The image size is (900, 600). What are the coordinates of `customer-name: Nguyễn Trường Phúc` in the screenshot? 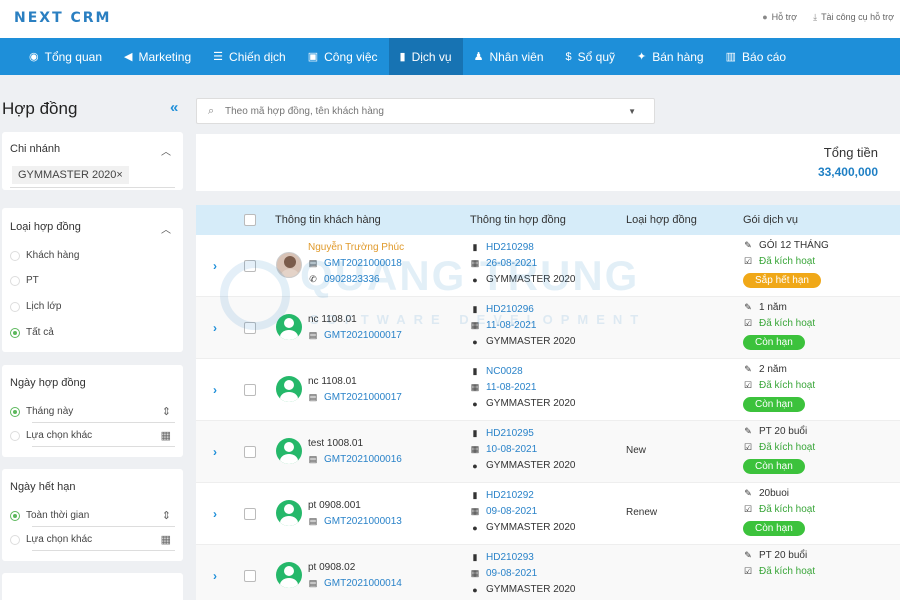 It's located at (356, 247).